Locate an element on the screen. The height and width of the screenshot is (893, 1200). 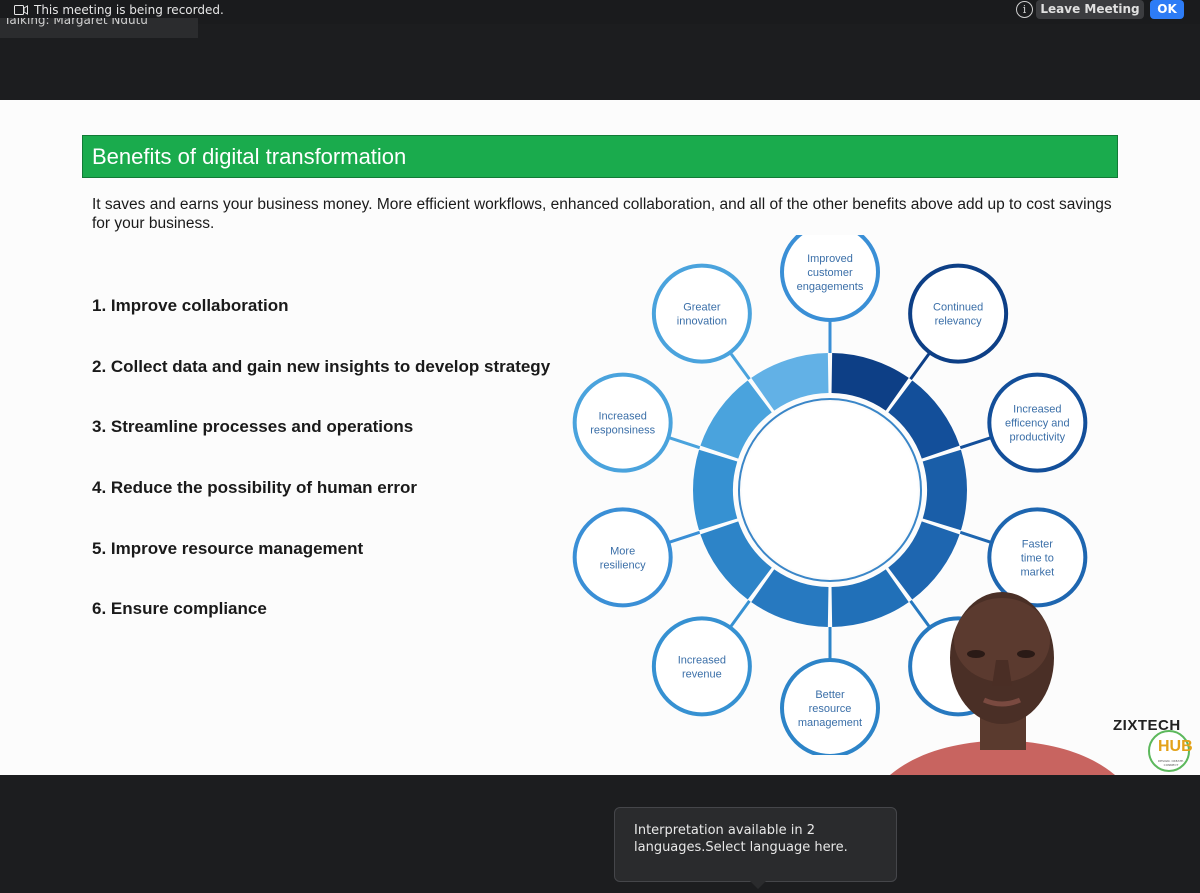
node-label: relevancy is located at coordinates (959, 322).